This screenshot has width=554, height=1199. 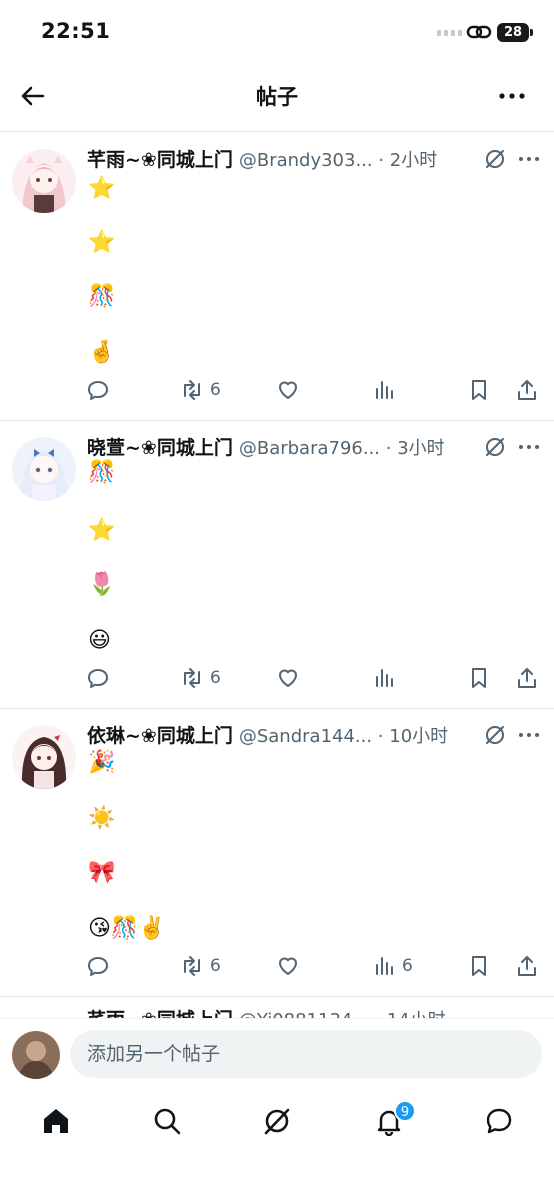 What do you see at coordinates (531, 32) in the screenshot?
I see `battery-cap` at bounding box center [531, 32].